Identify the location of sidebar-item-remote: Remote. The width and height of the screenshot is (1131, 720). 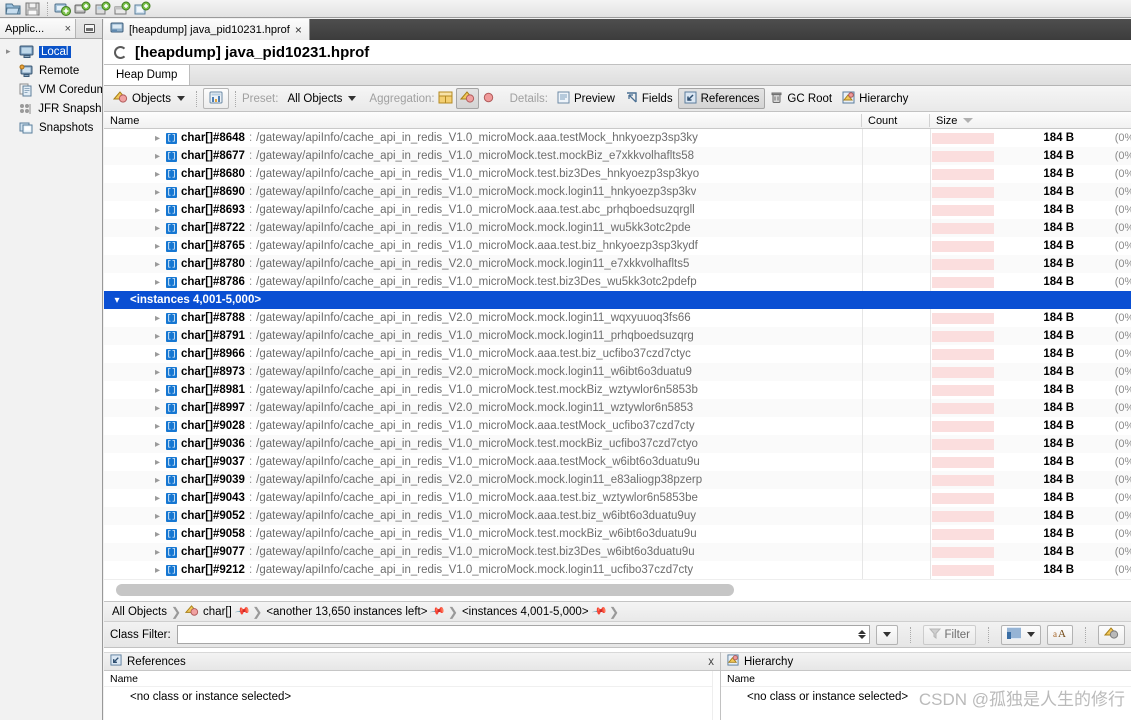
(51, 70).